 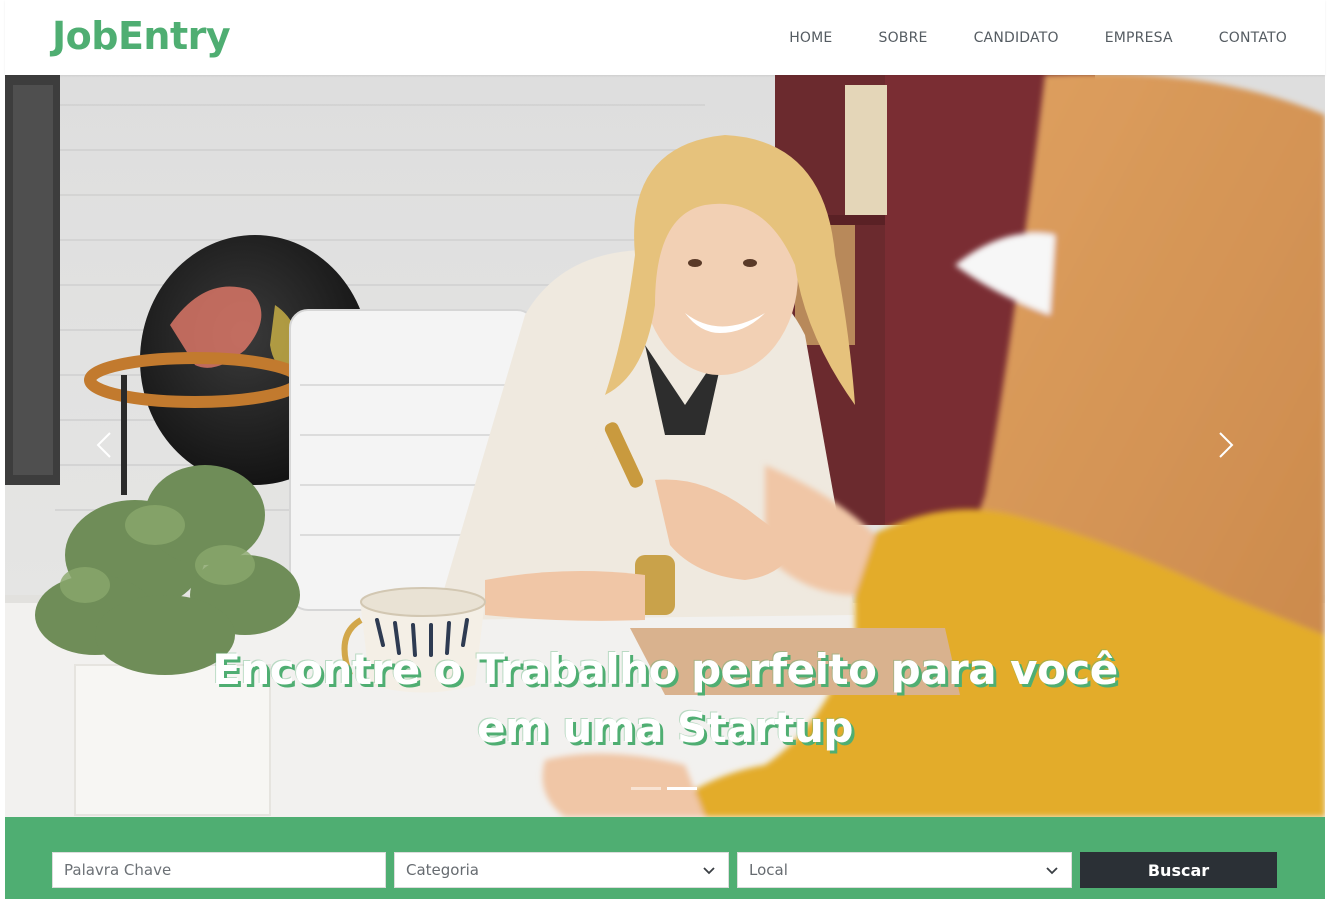 What do you see at coordinates (904, 870) in the screenshot?
I see `location-select: Local` at bounding box center [904, 870].